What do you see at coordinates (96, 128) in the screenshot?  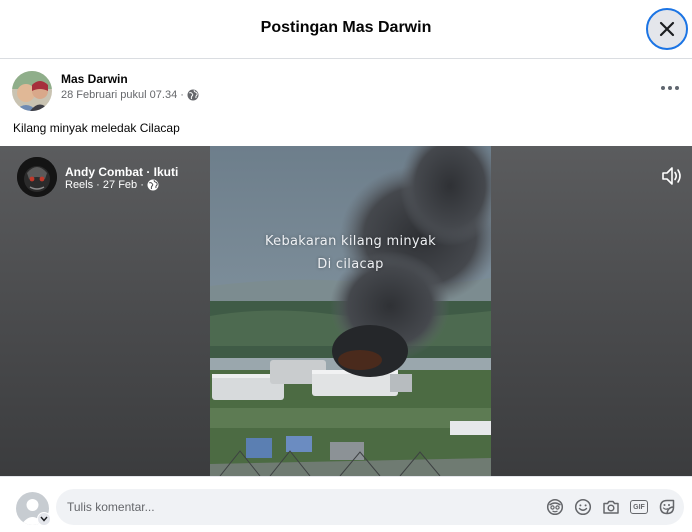 I see `post-caption: Kilang minyak meledak Cilacap` at bounding box center [96, 128].